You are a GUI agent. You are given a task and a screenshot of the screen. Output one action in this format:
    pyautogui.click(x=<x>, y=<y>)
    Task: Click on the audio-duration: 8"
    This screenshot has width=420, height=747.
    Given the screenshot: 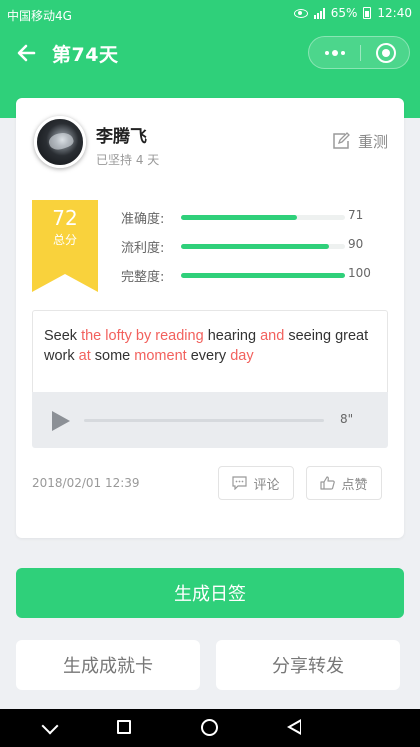 What is the action you would take?
    pyautogui.click(x=347, y=419)
    